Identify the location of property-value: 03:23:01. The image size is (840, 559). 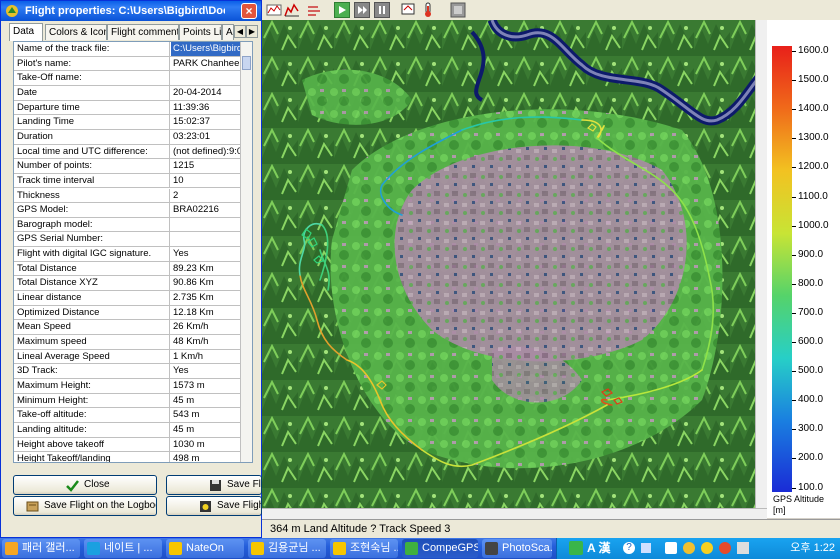
(206, 137).